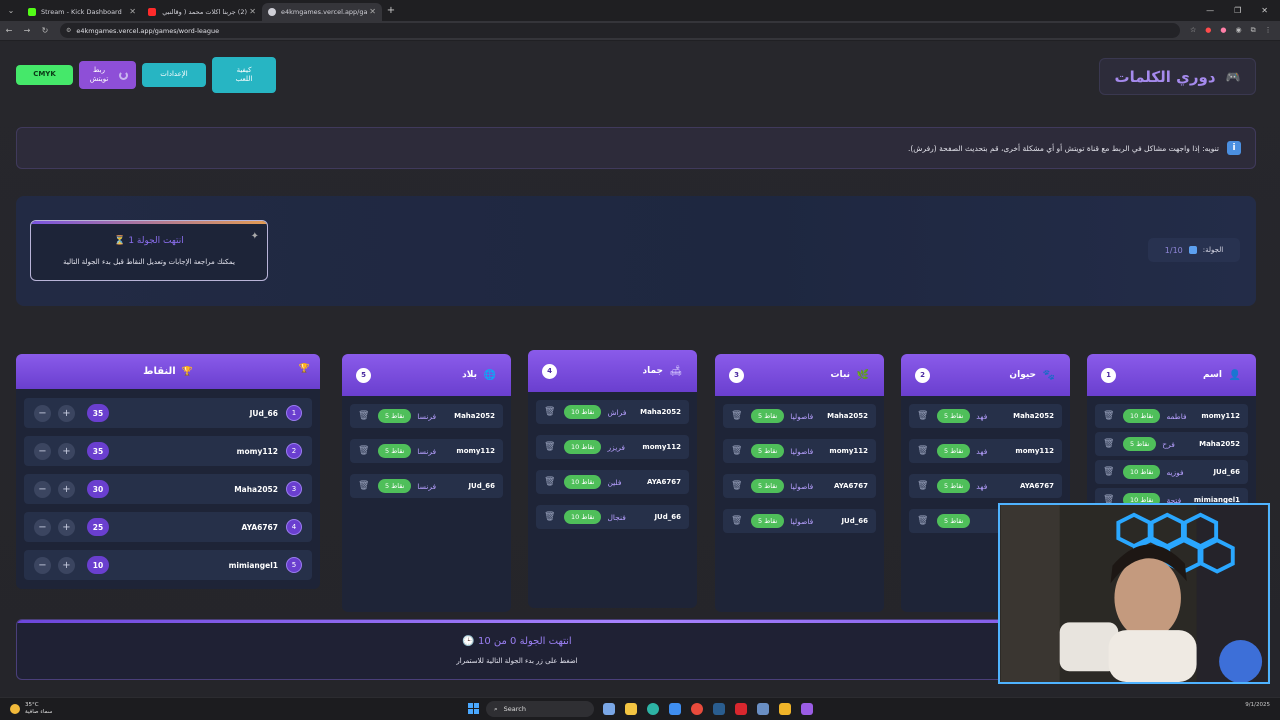 The image size is (1280, 720). What do you see at coordinates (1177, 76) in the screenshot?
I see `app-logo: دوري الكلمات 🎮` at bounding box center [1177, 76].